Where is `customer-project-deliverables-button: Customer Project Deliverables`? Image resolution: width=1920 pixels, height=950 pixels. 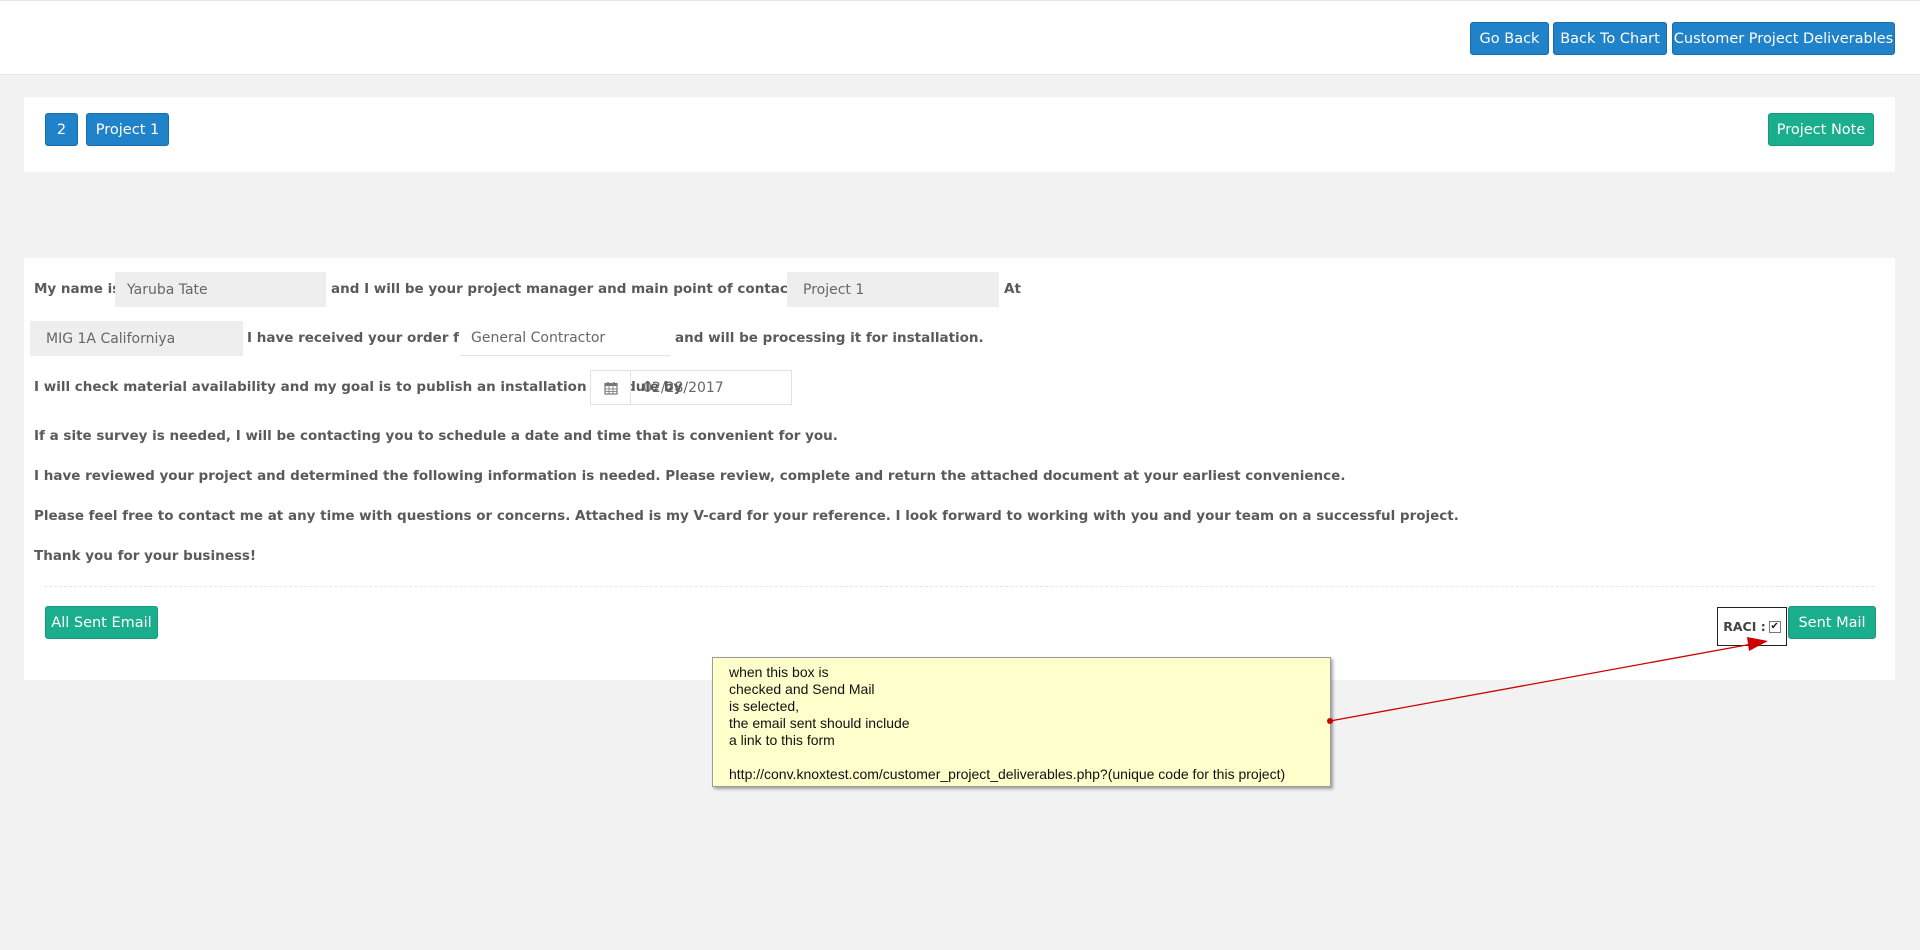 customer-project-deliverables-button: Customer Project Deliverables is located at coordinates (1783, 38).